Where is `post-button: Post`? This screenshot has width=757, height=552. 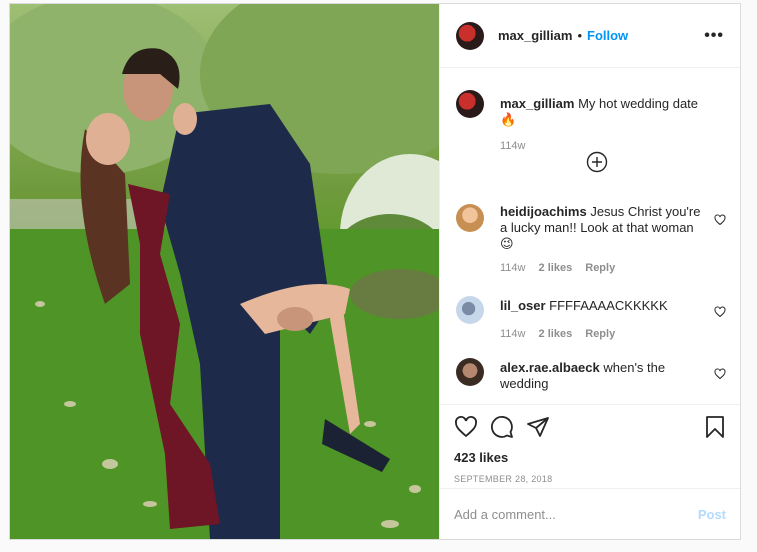
post-button: Post is located at coordinates (712, 514).